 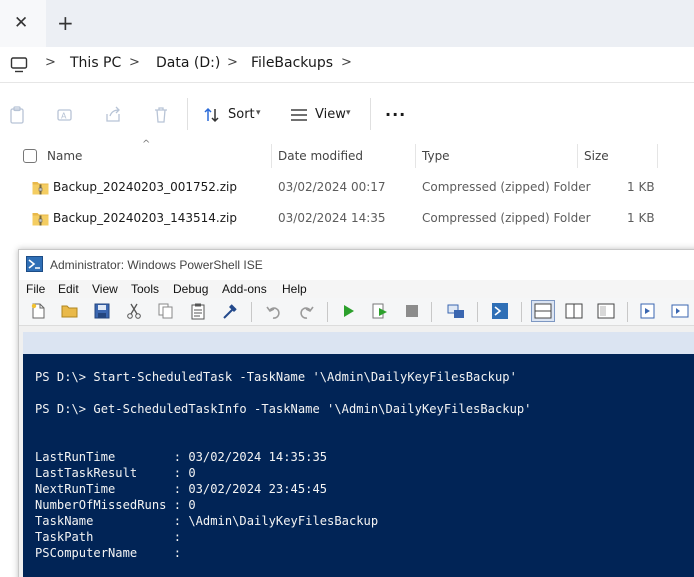 I want to click on tab-active: ✕, so click(x=23, y=23).